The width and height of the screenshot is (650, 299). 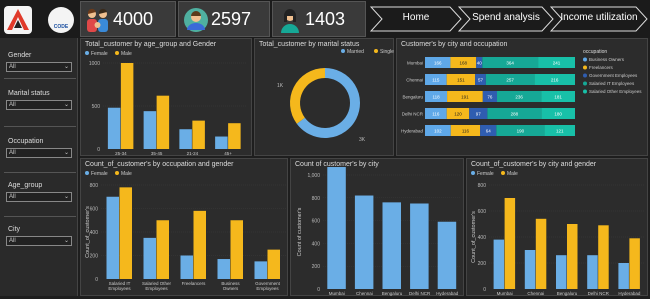 What do you see at coordinates (14, 229) in the screenshot?
I see `filter-label-city: City` at bounding box center [14, 229].